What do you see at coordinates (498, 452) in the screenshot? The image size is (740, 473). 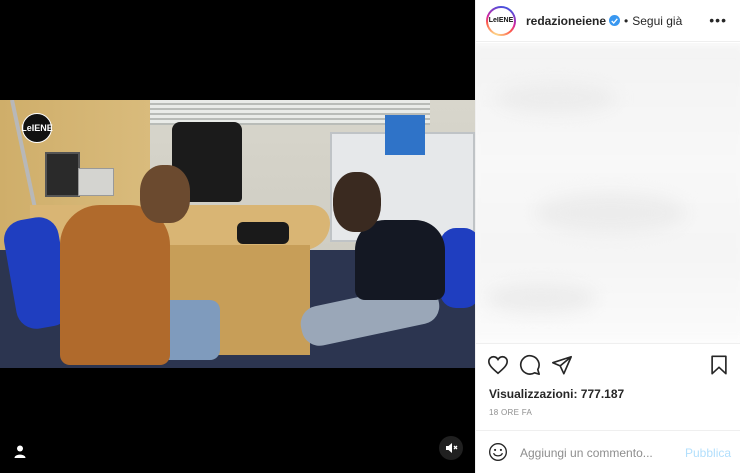 I see `emoji-icon` at bounding box center [498, 452].